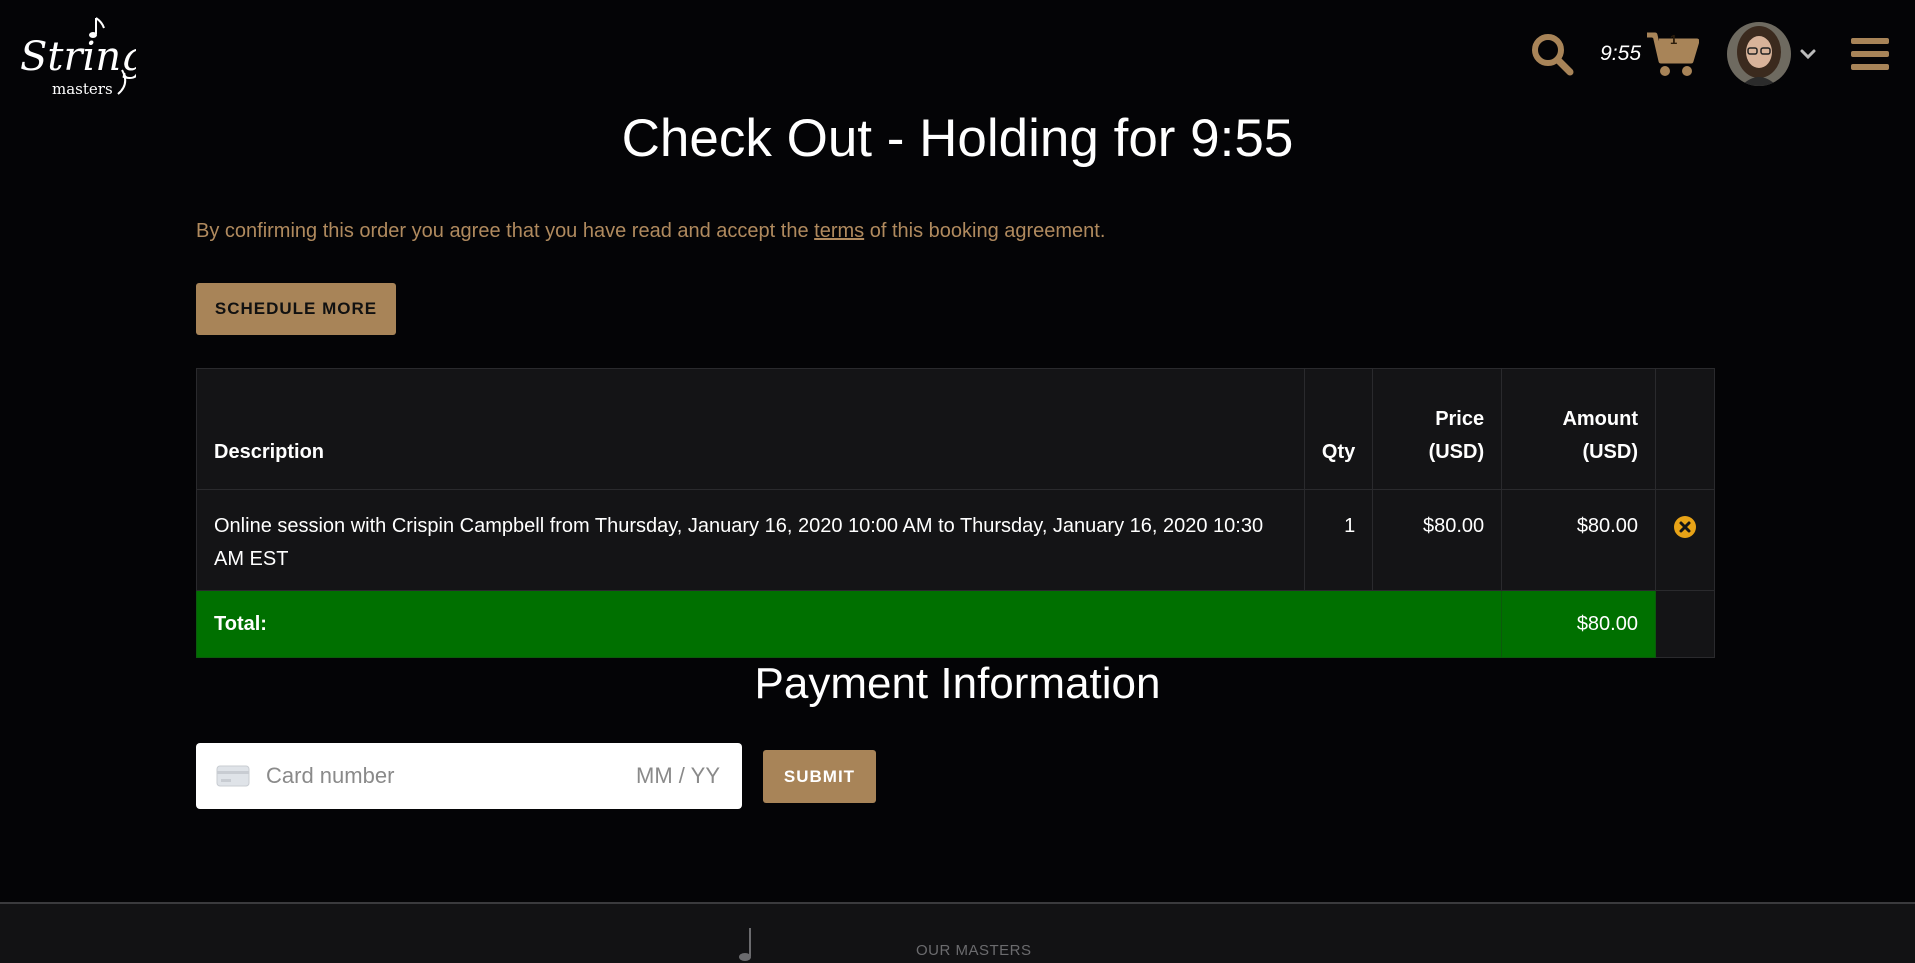 The height and width of the screenshot is (963, 1915). I want to click on row-qty: 1, so click(1338, 540).